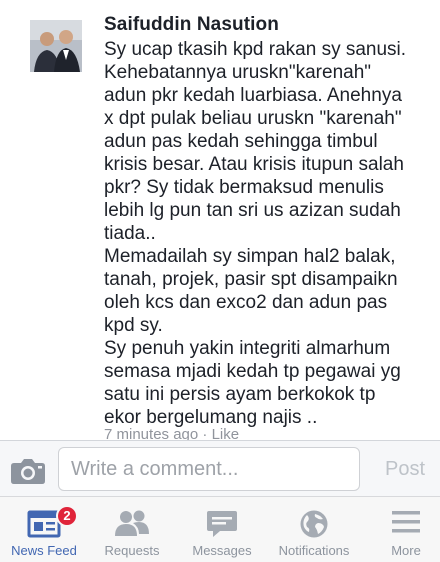  What do you see at coordinates (28, 471) in the screenshot?
I see `camera-icon` at bounding box center [28, 471].